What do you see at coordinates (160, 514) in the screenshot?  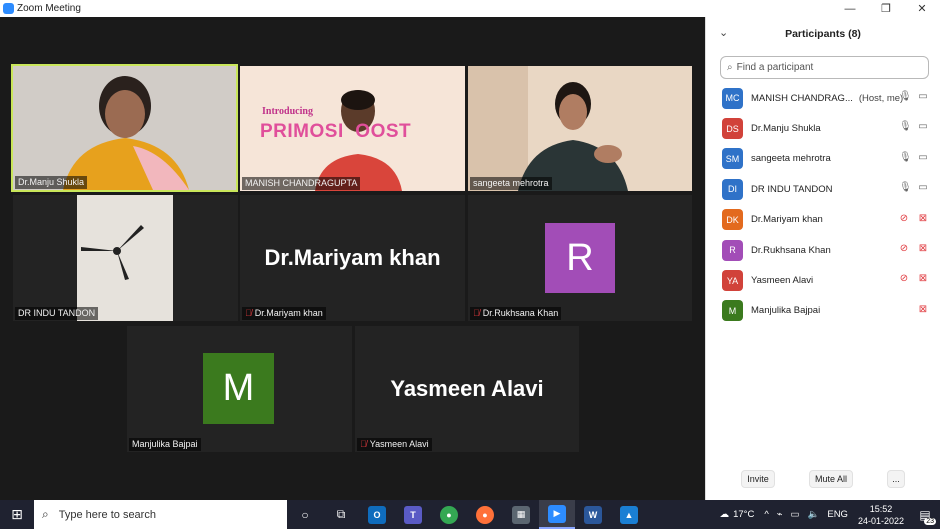 I see `taskbar-search-input: ⌕ Type here to search` at bounding box center [160, 514].